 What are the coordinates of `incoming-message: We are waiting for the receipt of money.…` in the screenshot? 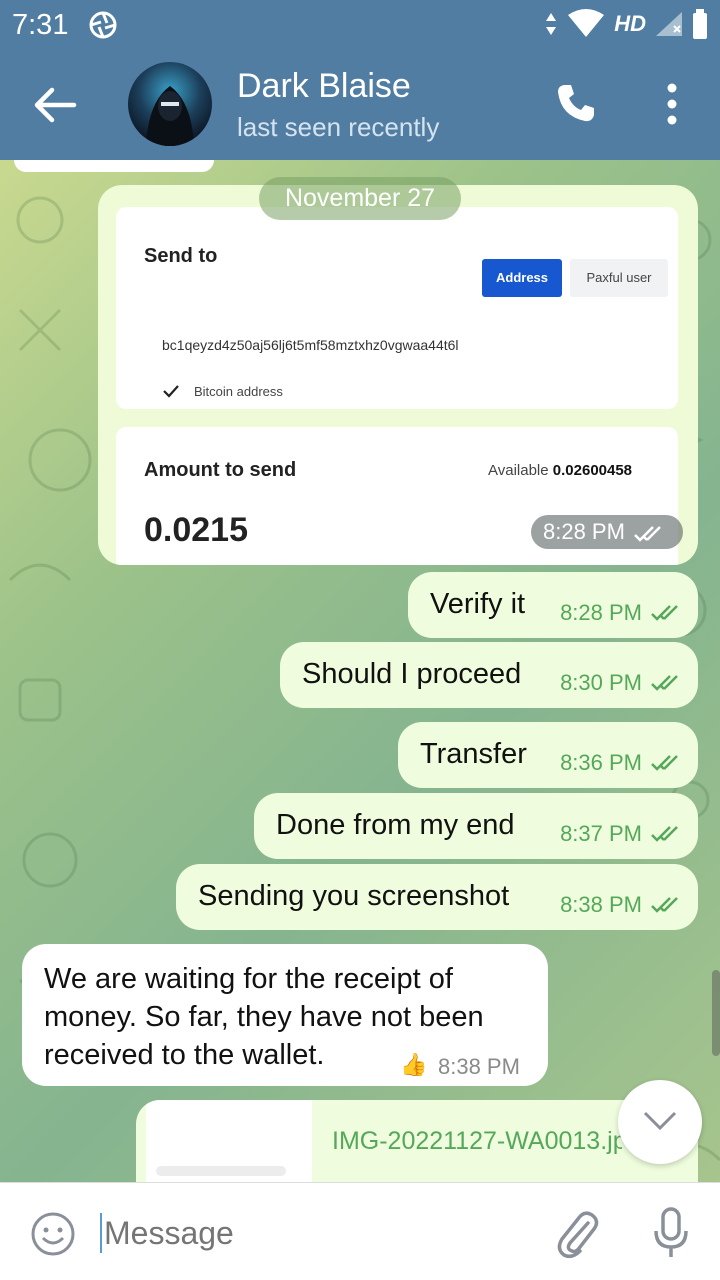 It's located at (285, 1015).